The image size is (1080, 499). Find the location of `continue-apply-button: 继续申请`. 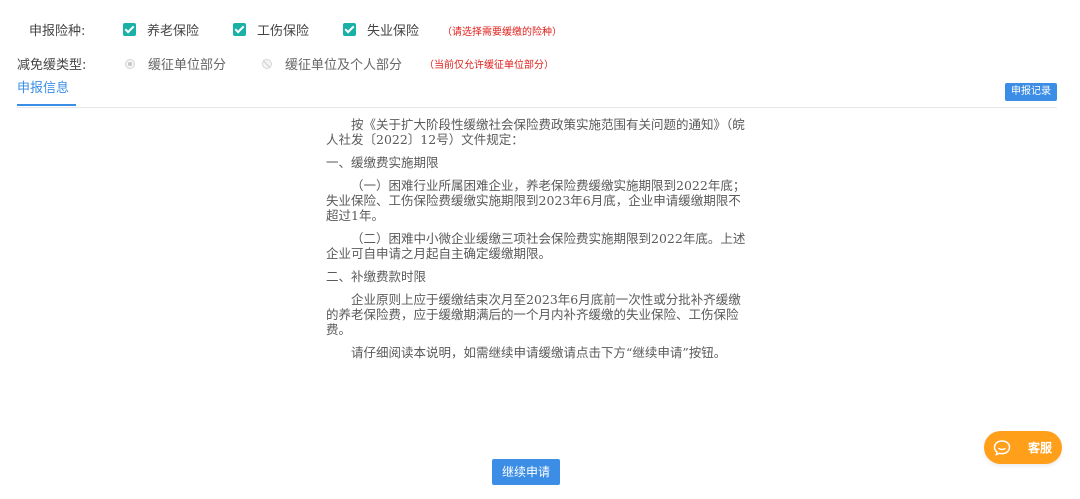

continue-apply-button: 继续申请 is located at coordinates (526, 472).